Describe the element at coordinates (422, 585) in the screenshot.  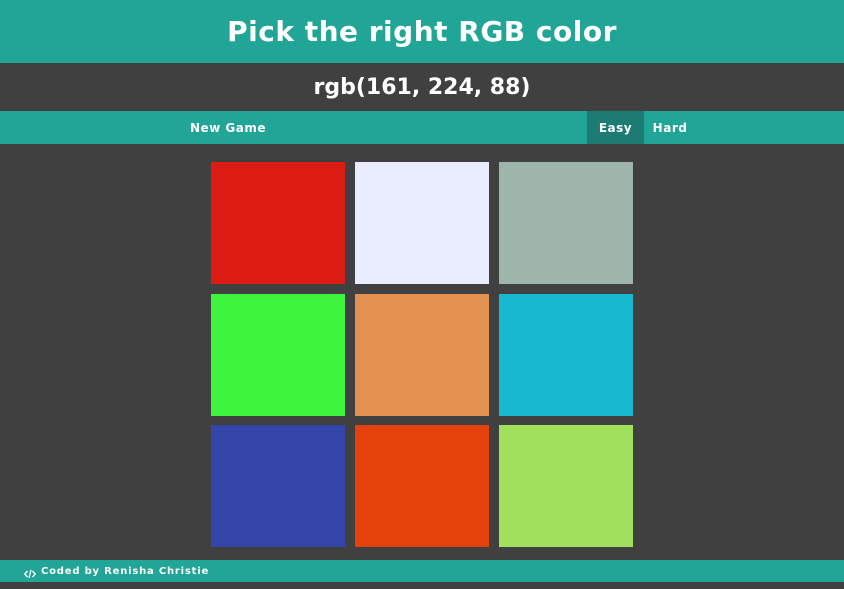
I see `bottom-strip` at that location.